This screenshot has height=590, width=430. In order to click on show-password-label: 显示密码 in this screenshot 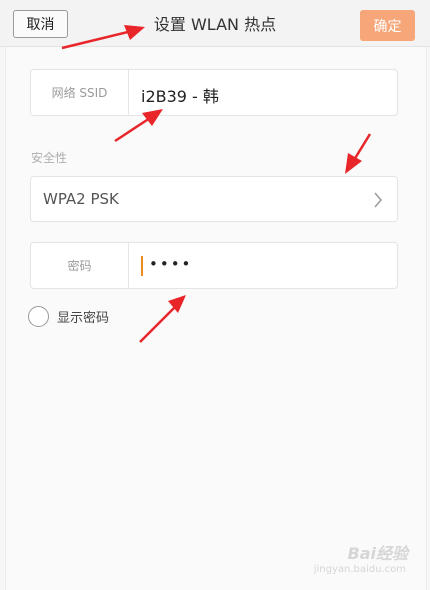, I will do `click(83, 318)`.